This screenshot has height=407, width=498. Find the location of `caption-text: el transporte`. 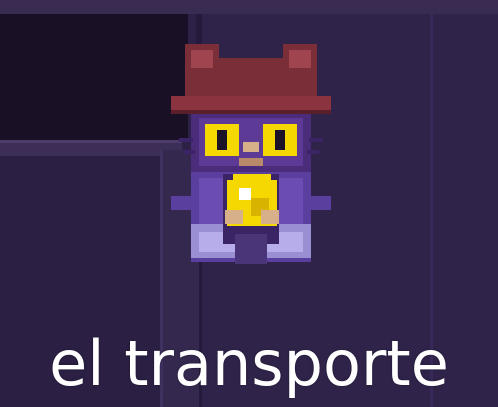

caption-text: el transporte is located at coordinates (249, 363).